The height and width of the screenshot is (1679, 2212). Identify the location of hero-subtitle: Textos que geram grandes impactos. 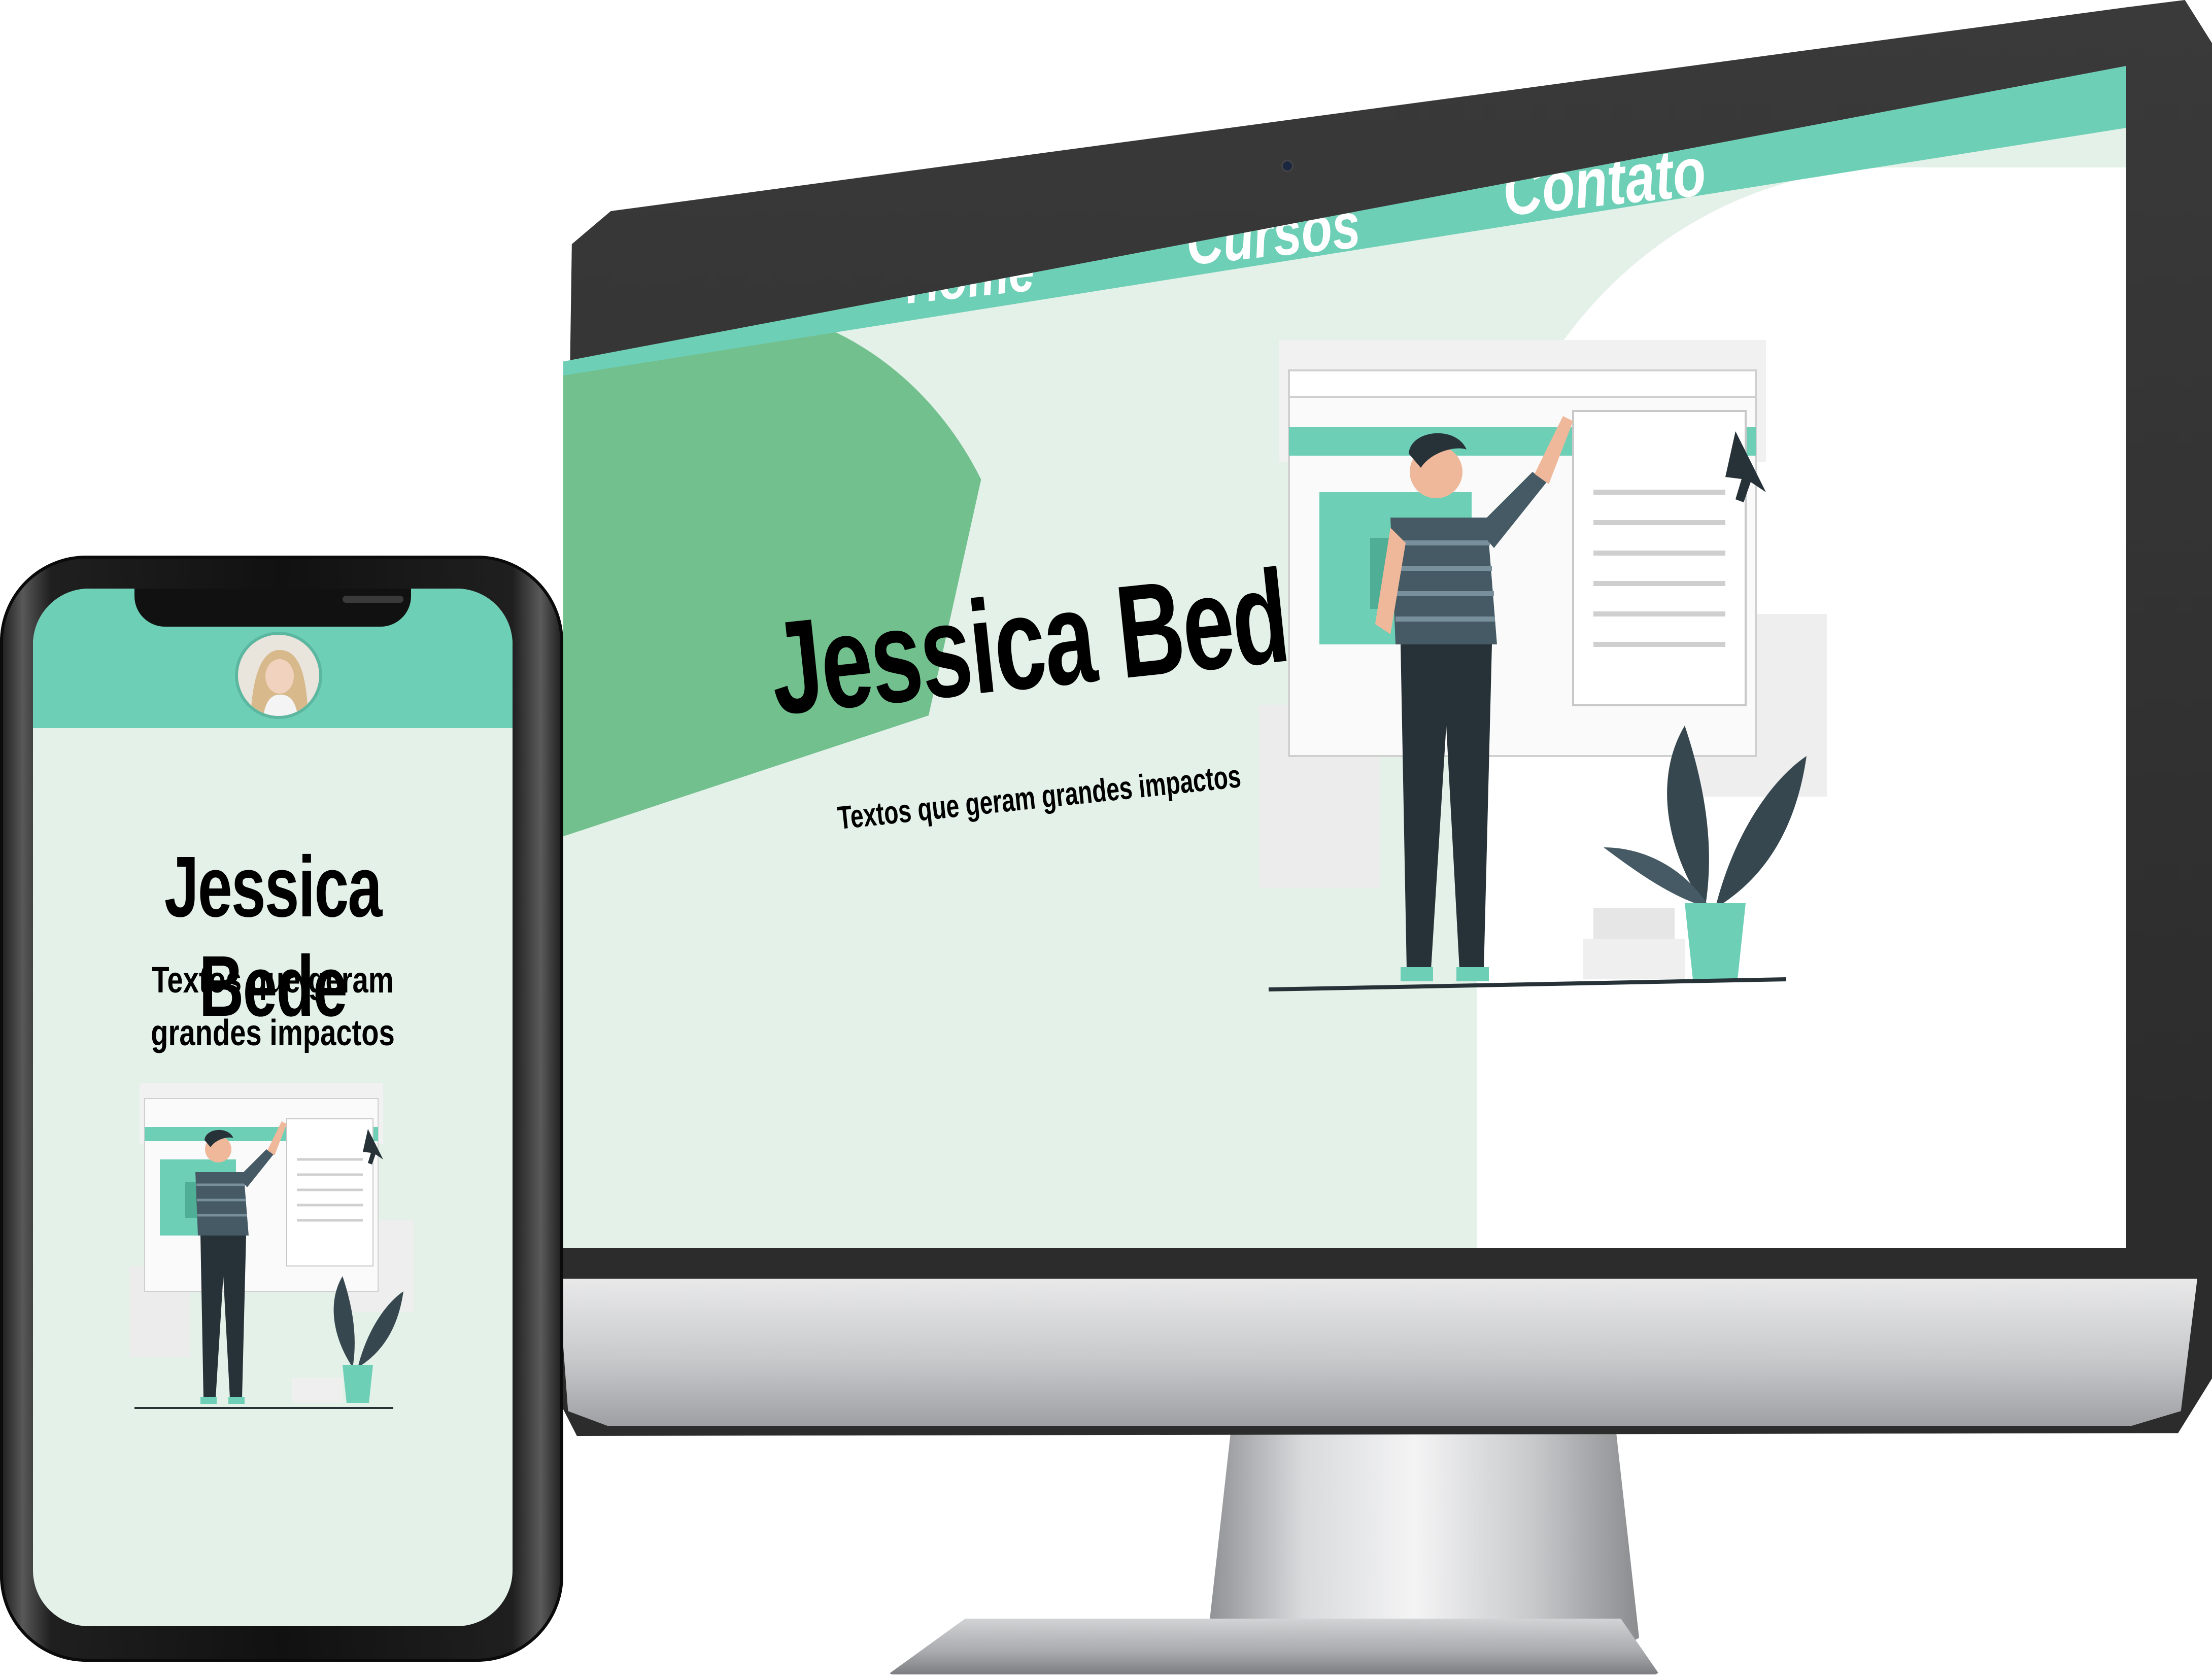
(1039, 797).